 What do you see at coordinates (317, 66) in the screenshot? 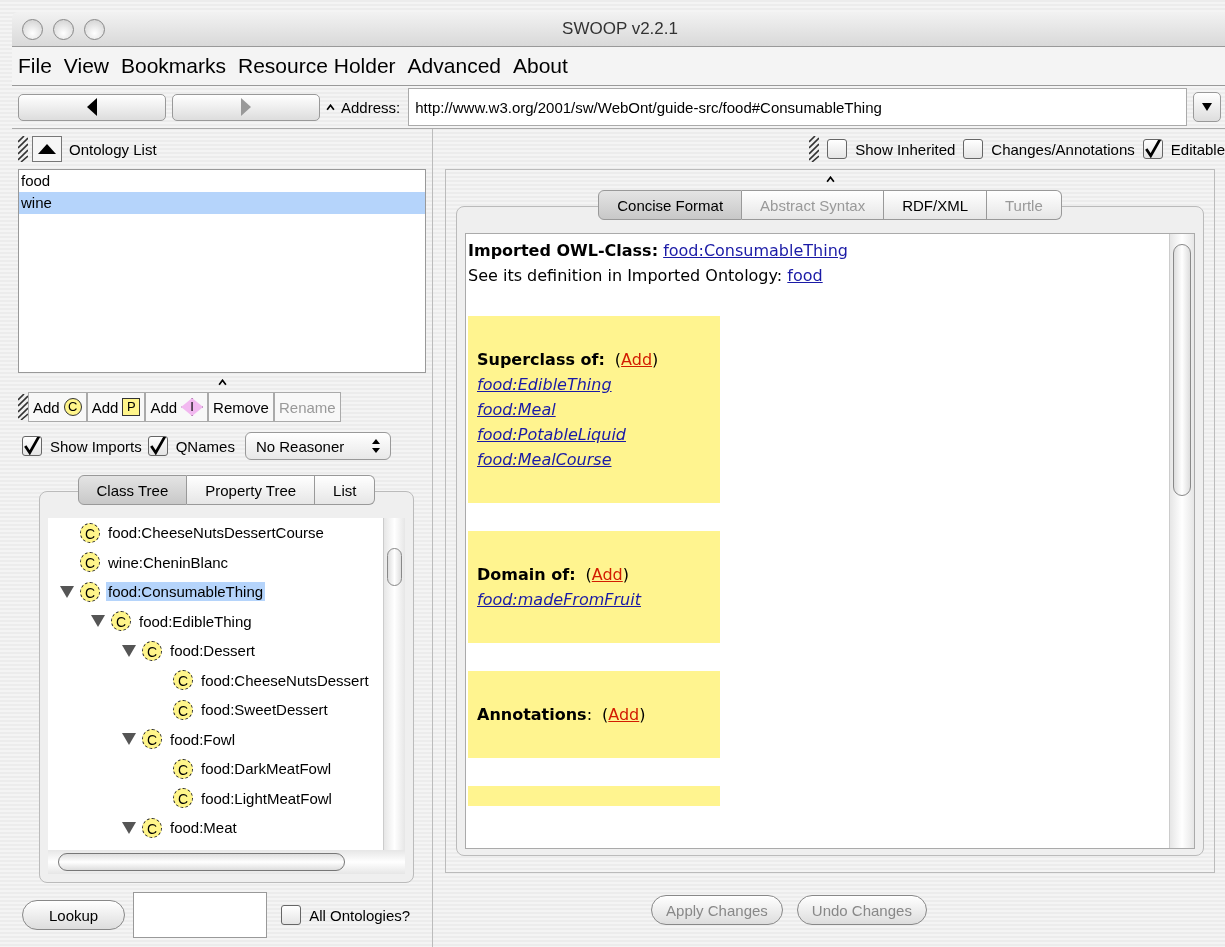
I see `menu-item: Resource Holder` at bounding box center [317, 66].